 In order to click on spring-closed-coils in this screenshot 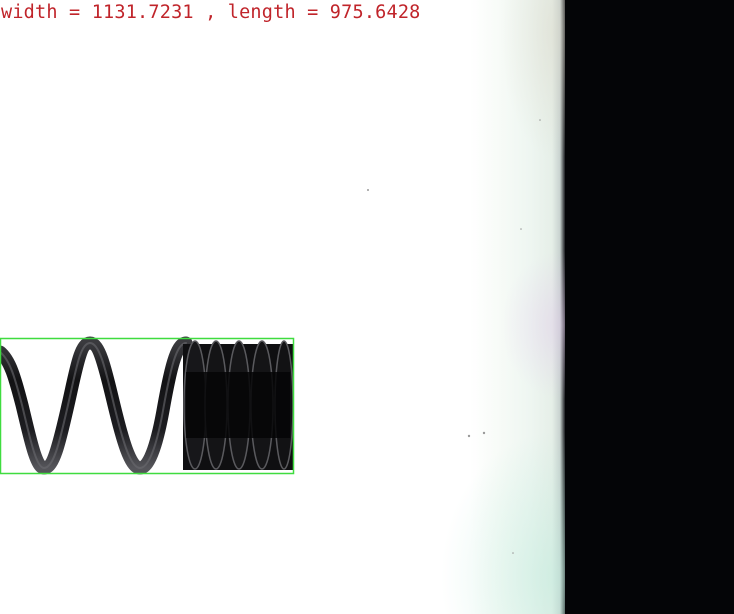, I will do `click(238, 405)`.